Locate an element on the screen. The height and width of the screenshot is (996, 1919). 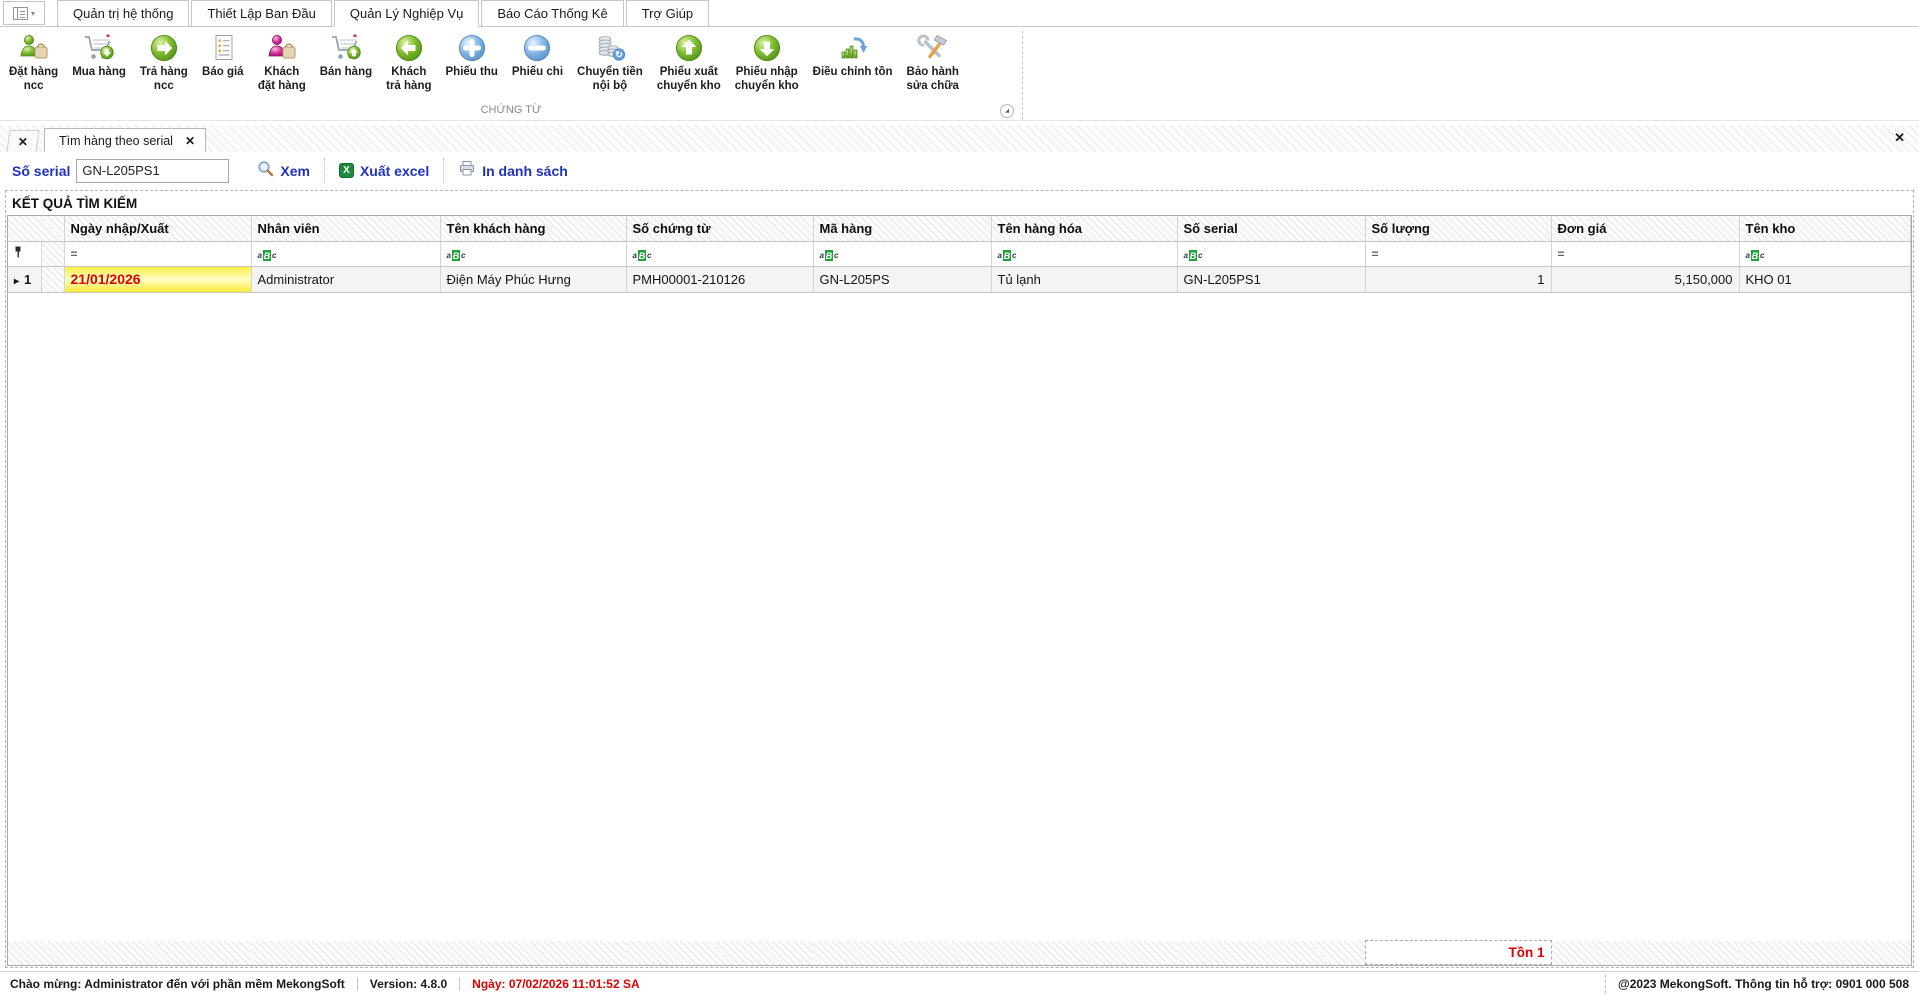
ribbon-item-bao-gia: Báo giá is located at coordinates (223, 55).